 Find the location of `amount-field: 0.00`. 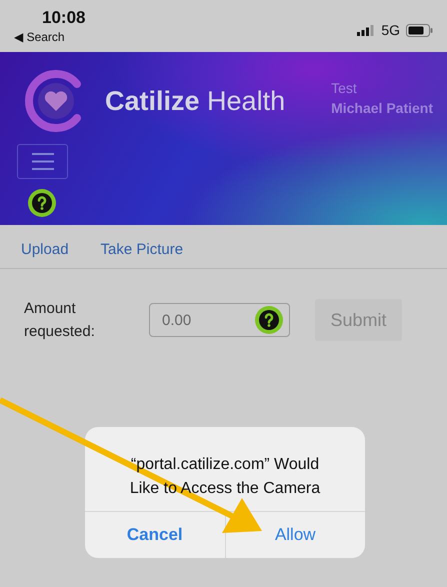

amount-field: 0.00 is located at coordinates (219, 320).